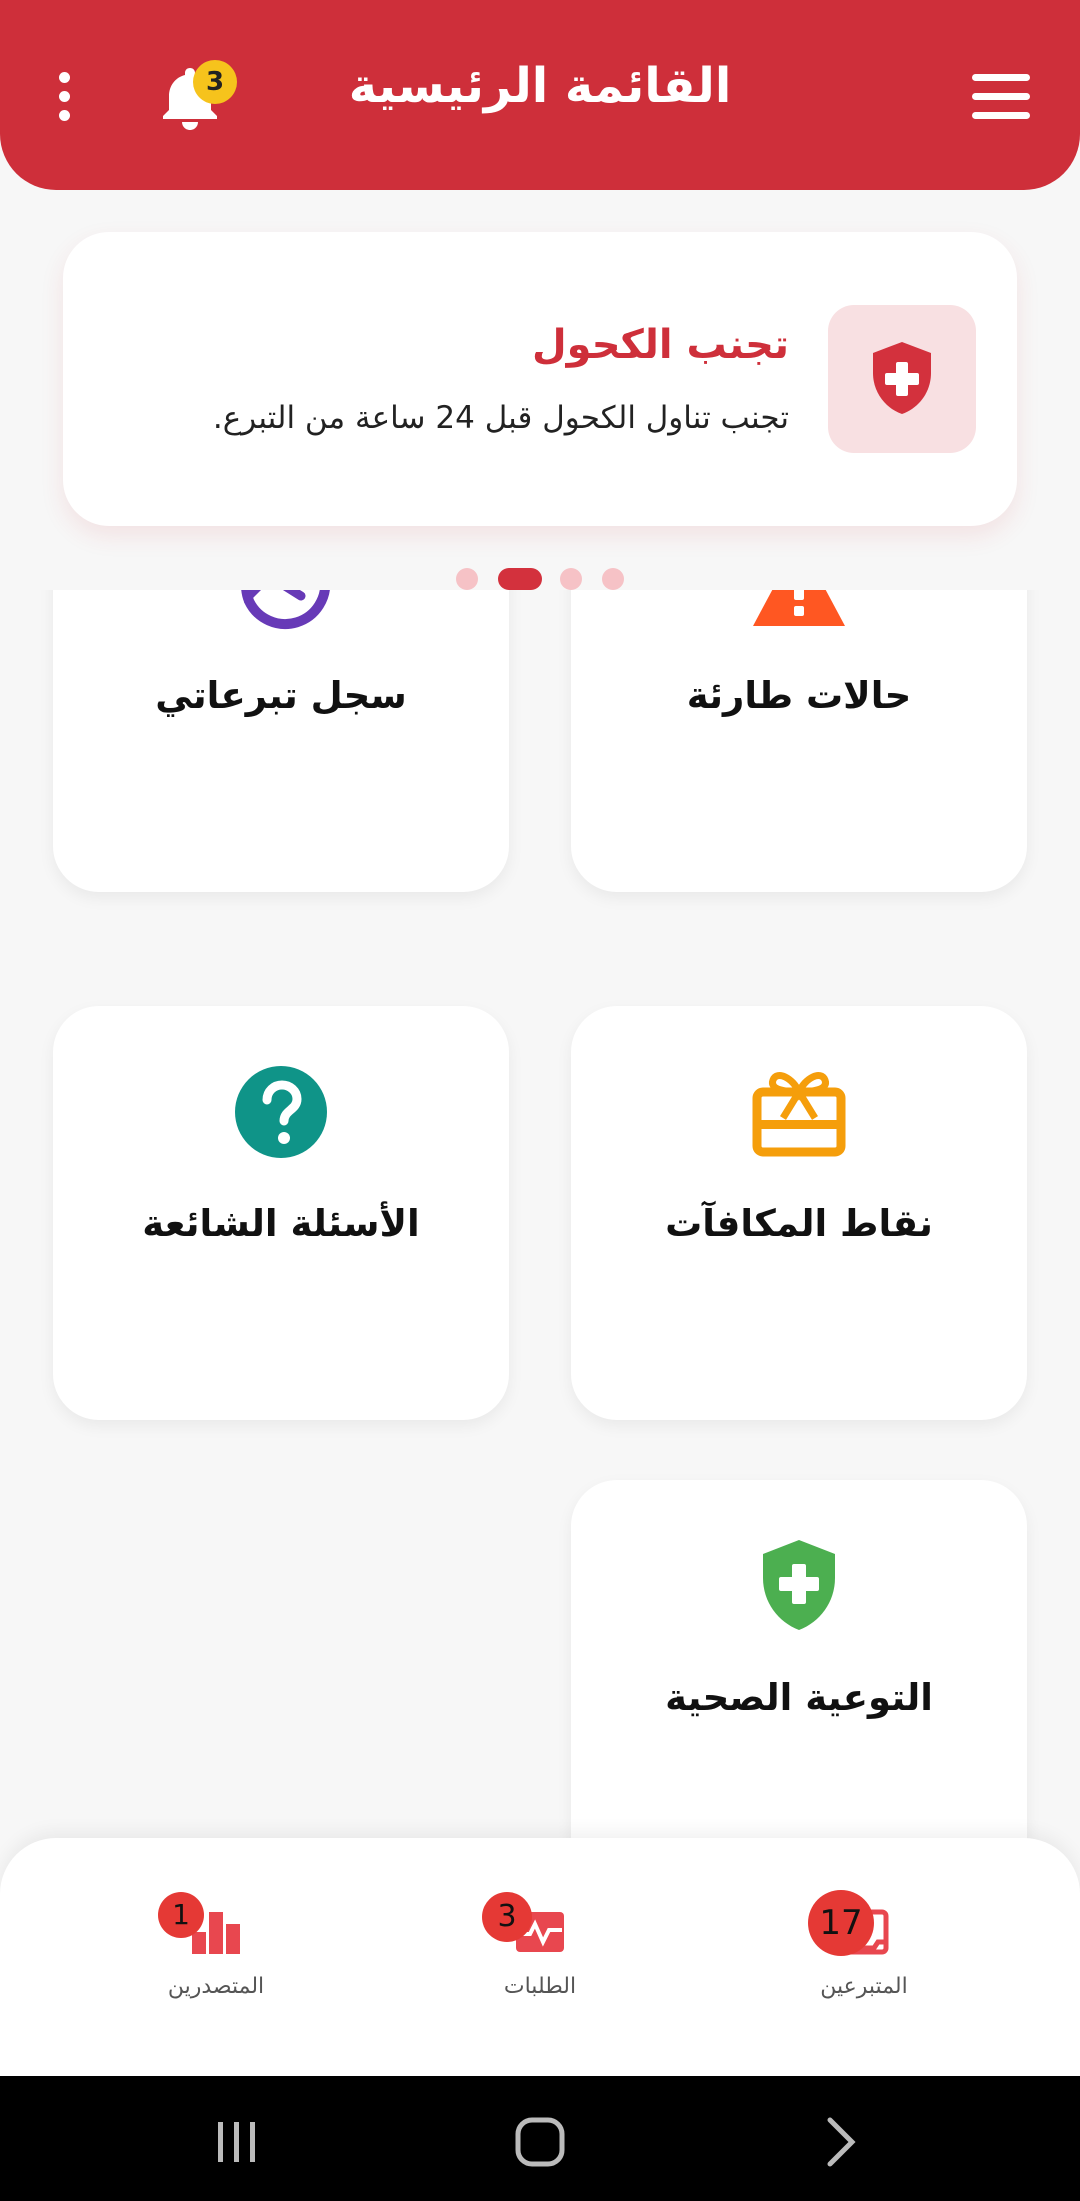 The width and height of the screenshot is (1080, 2201). Describe the element at coordinates (500, 418) in the screenshot. I see `banner-text: تجنب تناول الكحول قبل 24 ساعة من التبرع.` at that location.